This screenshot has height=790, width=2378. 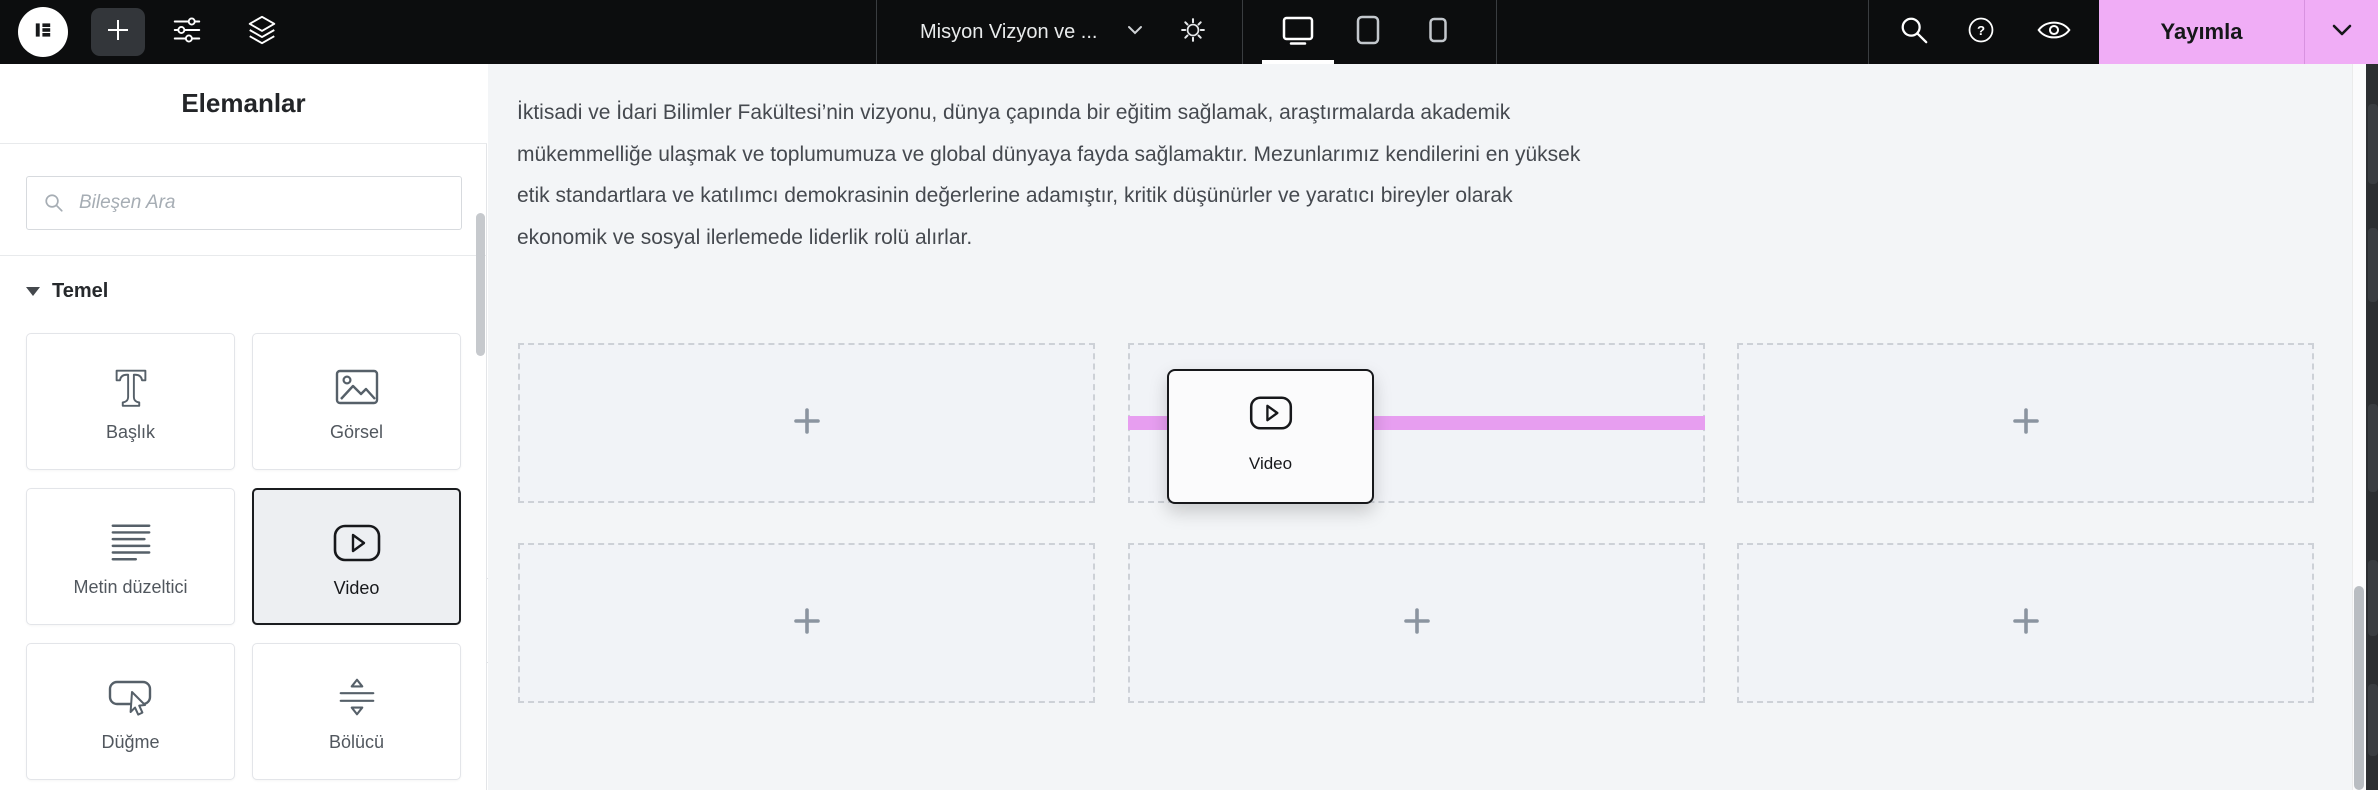 I want to click on section-title: Temel, so click(x=80, y=290).